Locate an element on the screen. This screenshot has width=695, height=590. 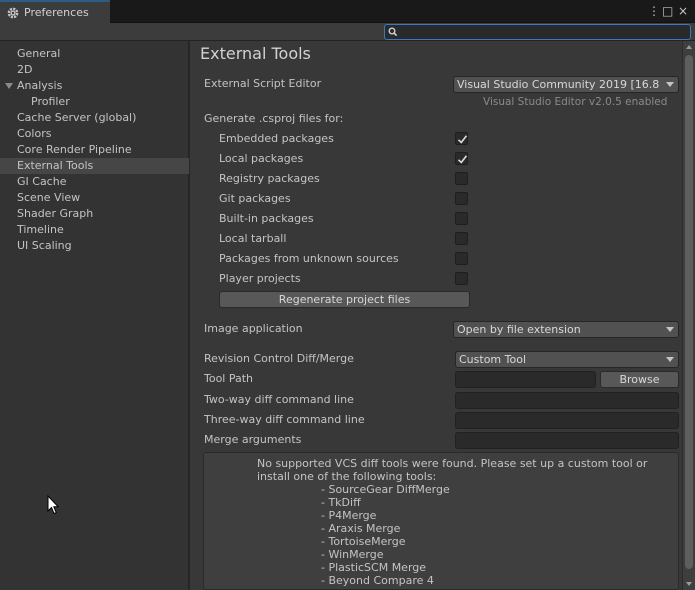
scroll-up-arrow-icon is located at coordinates (689, 47).